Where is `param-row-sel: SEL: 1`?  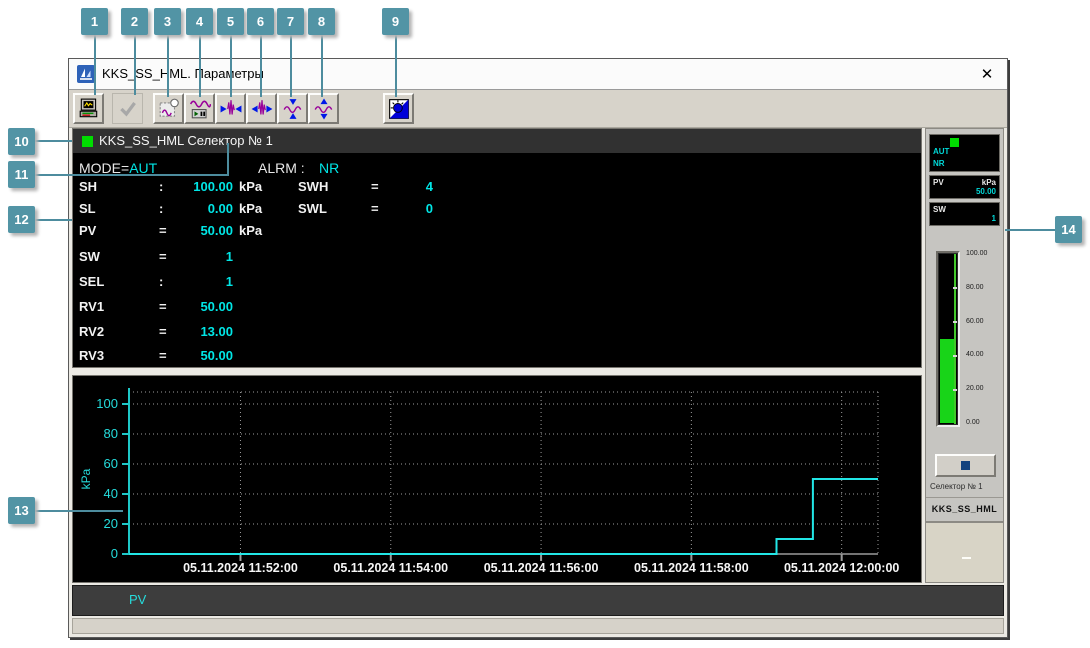 param-row-sel: SEL: 1 is located at coordinates (499, 283).